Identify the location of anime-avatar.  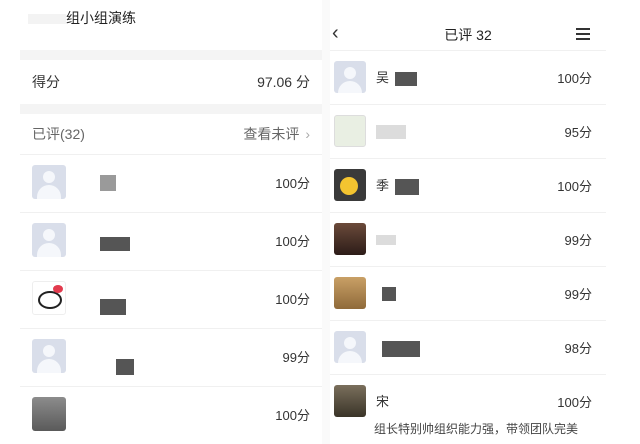
(350, 239).